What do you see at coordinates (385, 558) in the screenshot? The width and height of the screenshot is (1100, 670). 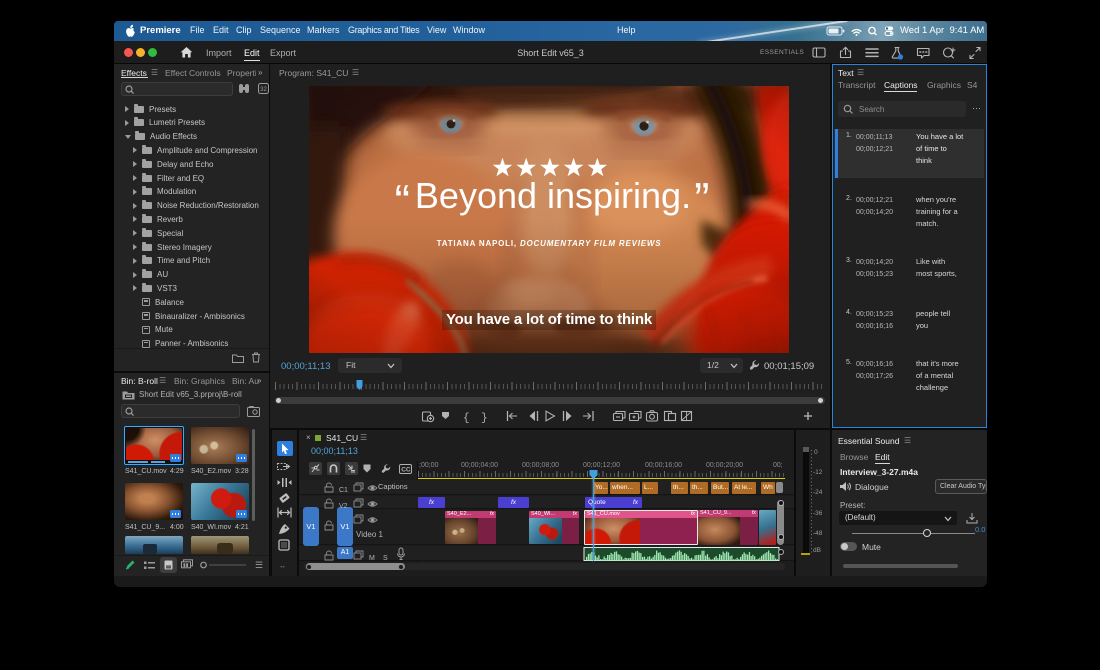 I see `svg-text: S` at bounding box center [385, 558].